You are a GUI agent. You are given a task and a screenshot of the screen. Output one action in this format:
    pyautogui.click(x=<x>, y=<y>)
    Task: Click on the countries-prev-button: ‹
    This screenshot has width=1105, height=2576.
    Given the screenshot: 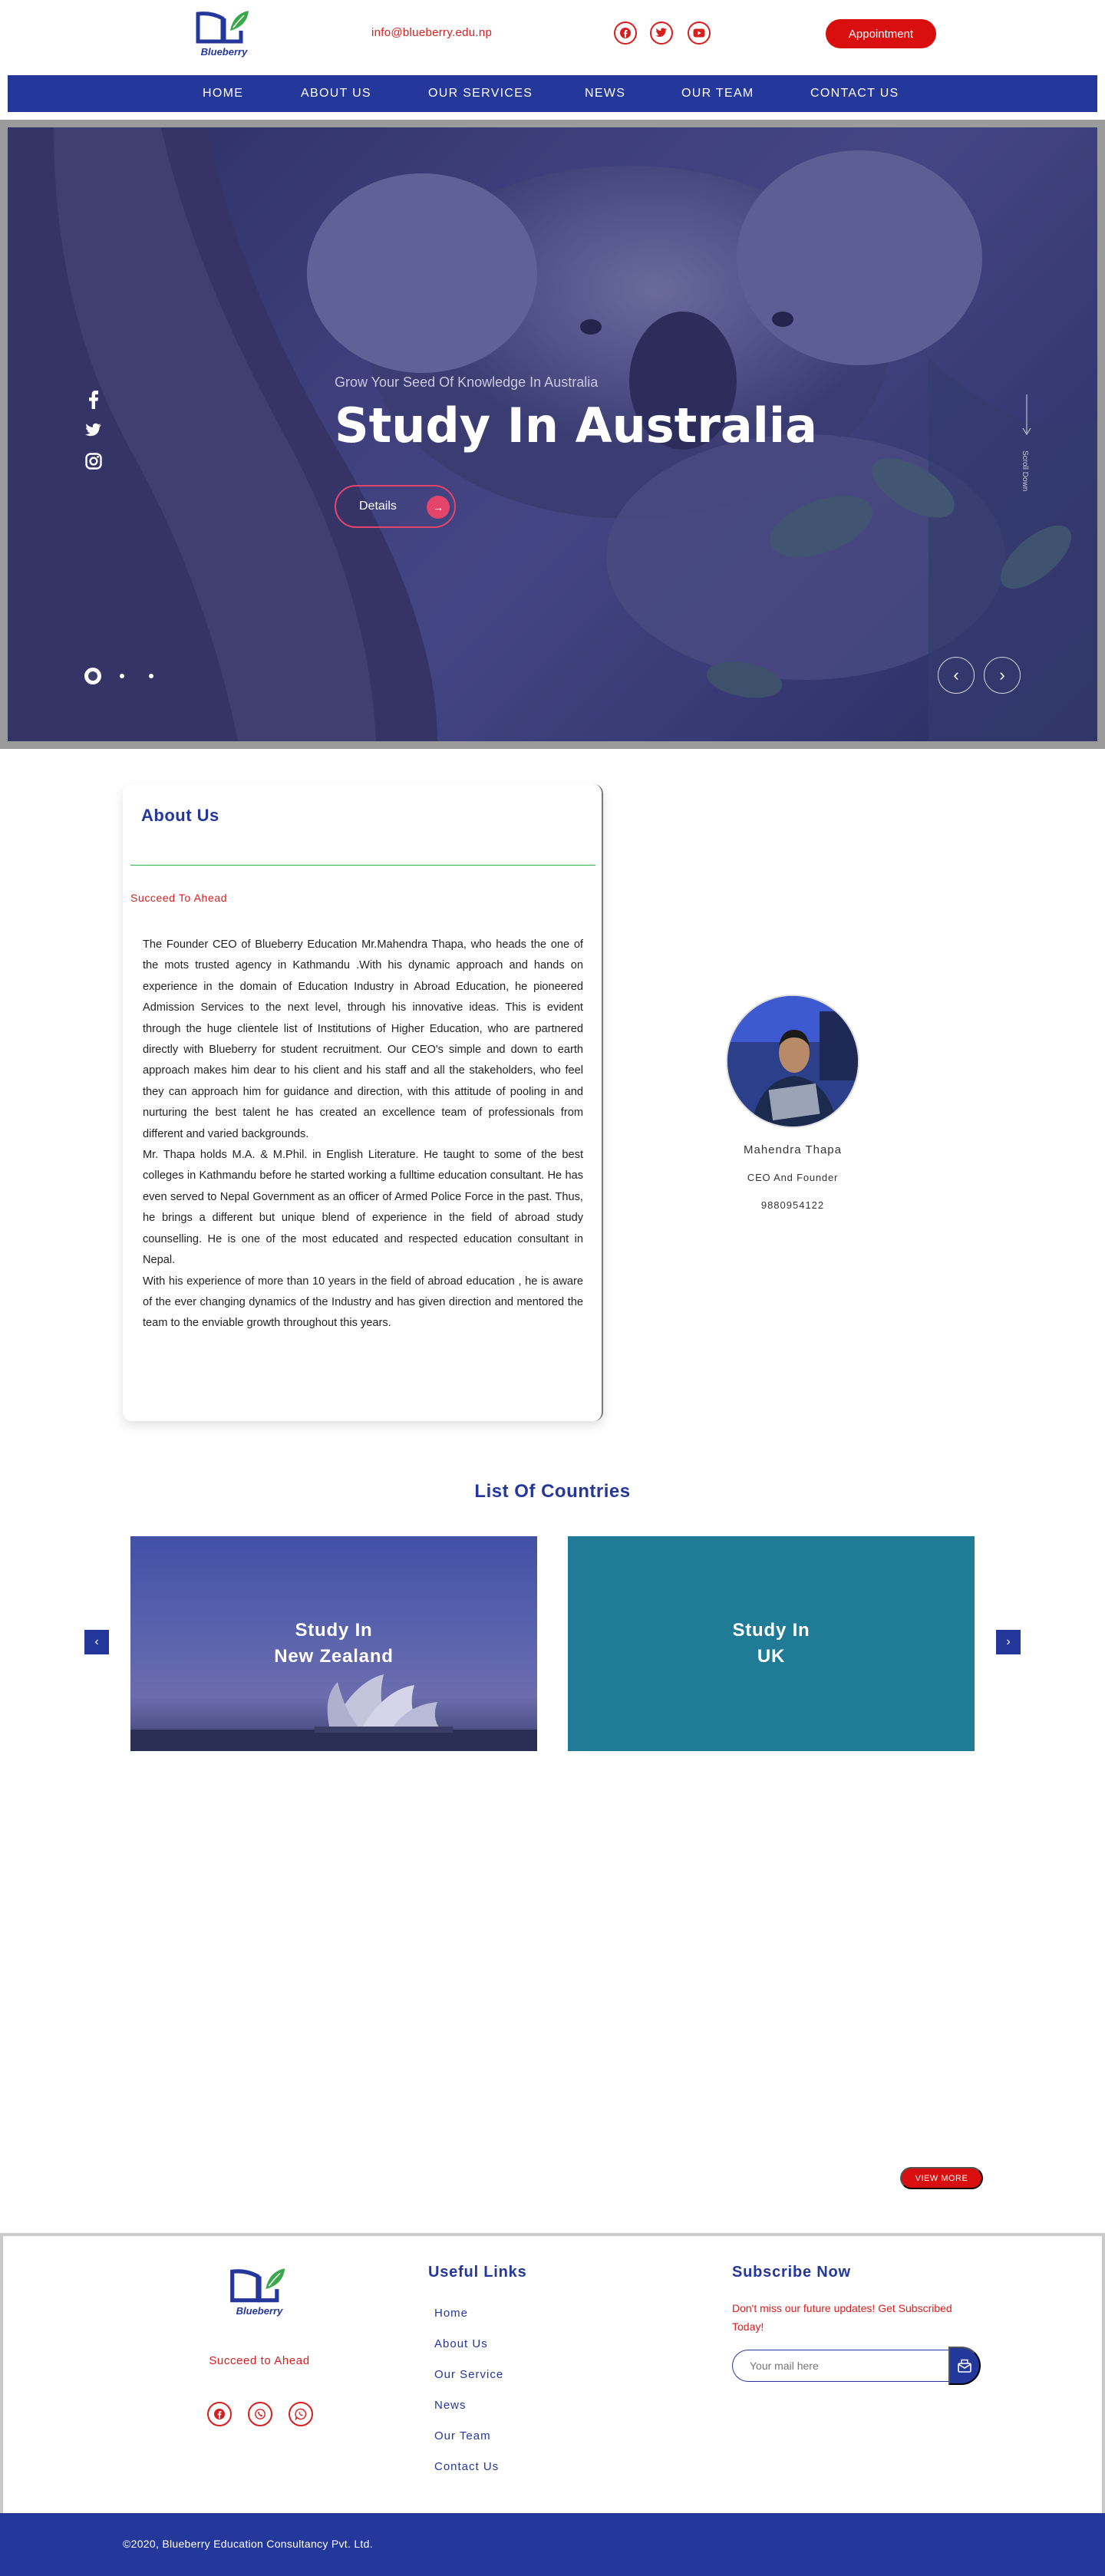 What is the action you would take?
    pyautogui.click(x=97, y=1642)
    